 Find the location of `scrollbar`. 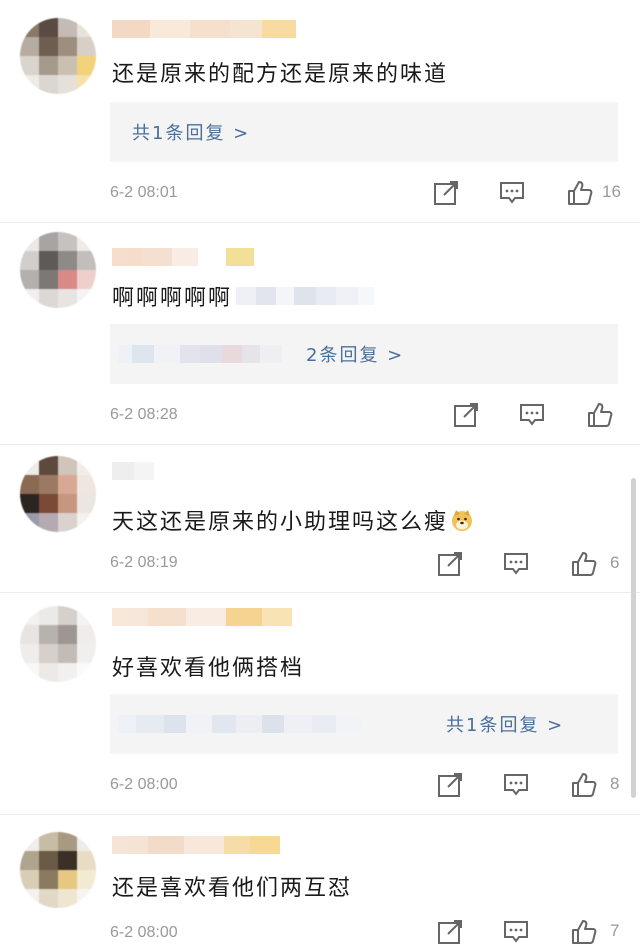

scrollbar is located at coordinates (633, 638).